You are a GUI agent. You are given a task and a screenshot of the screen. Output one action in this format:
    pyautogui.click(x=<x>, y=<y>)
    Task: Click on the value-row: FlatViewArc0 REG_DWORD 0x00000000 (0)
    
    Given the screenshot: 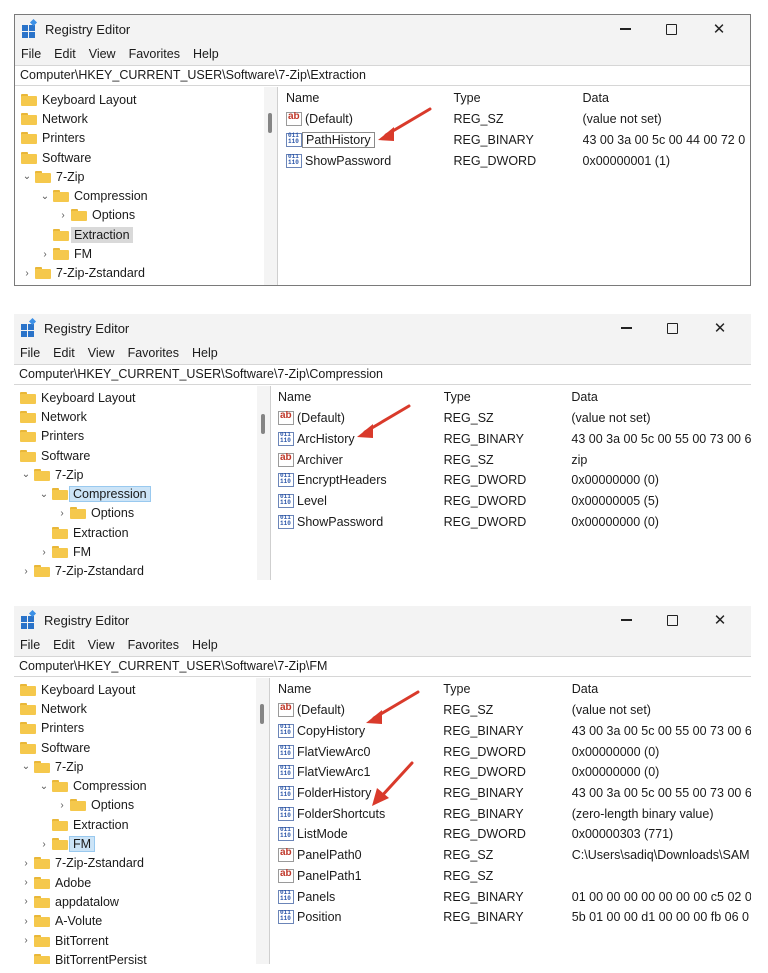 What is the action you would take?
    pyautogui.click(x=514, y=751)
    